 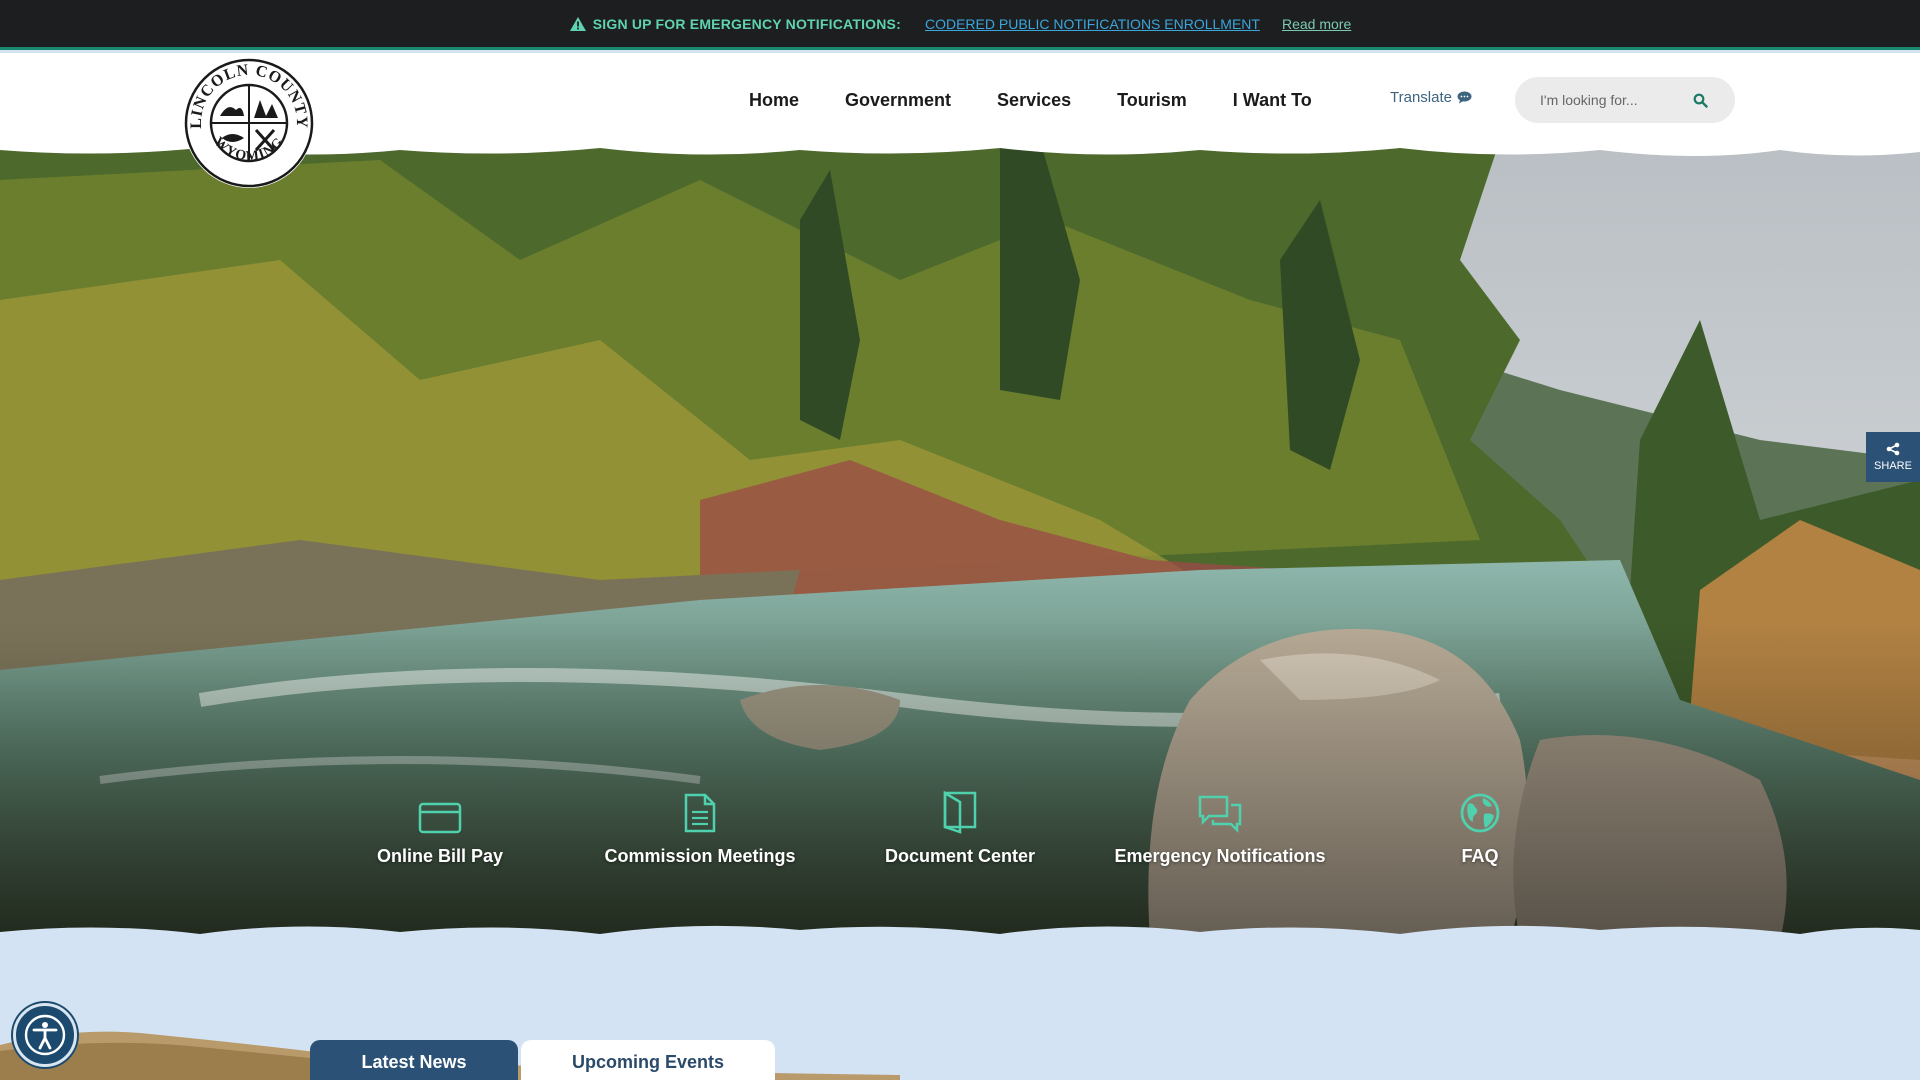 I want to click on quicklink-faq: FAQ, so click(x=1480, y=827).